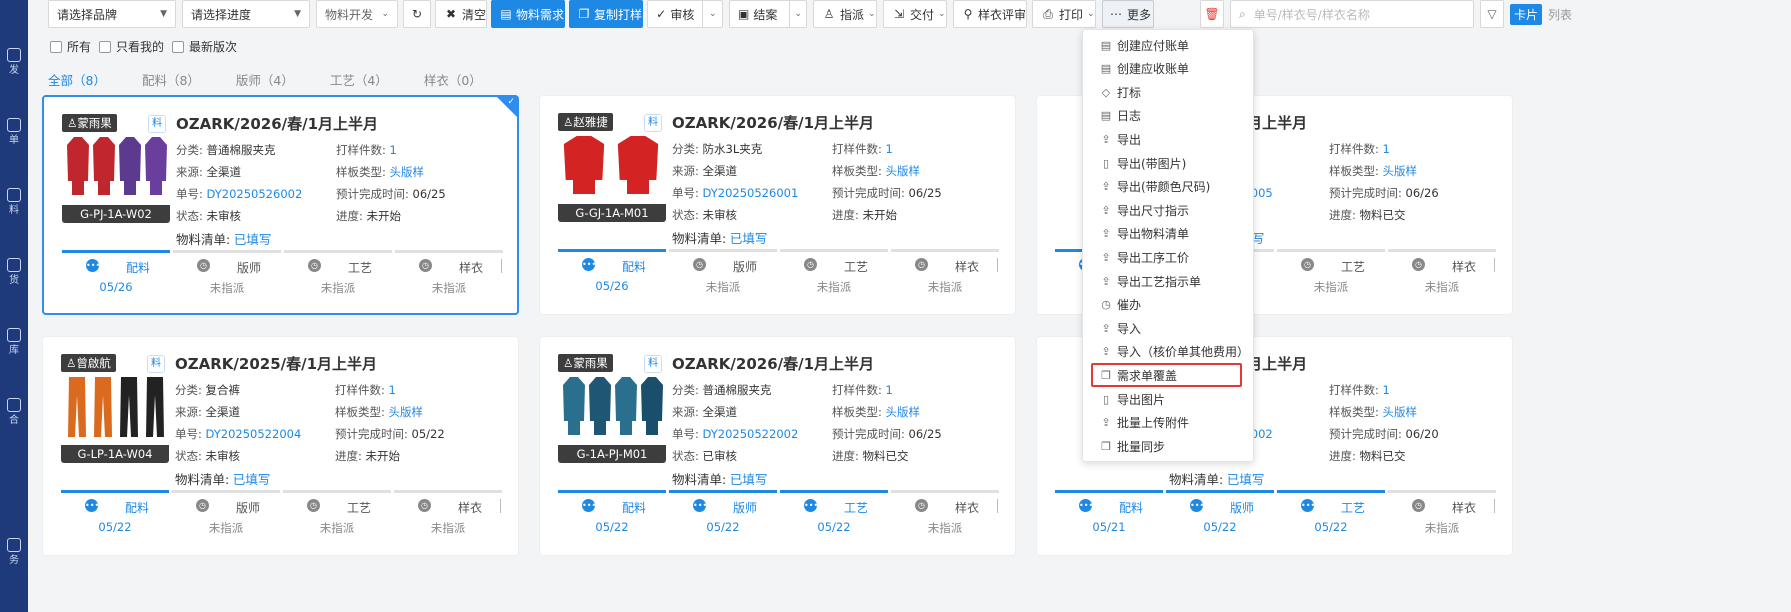 This screenshot has width=1791, height=612. I want to click on filter-all: 所有, so click(70, 46).